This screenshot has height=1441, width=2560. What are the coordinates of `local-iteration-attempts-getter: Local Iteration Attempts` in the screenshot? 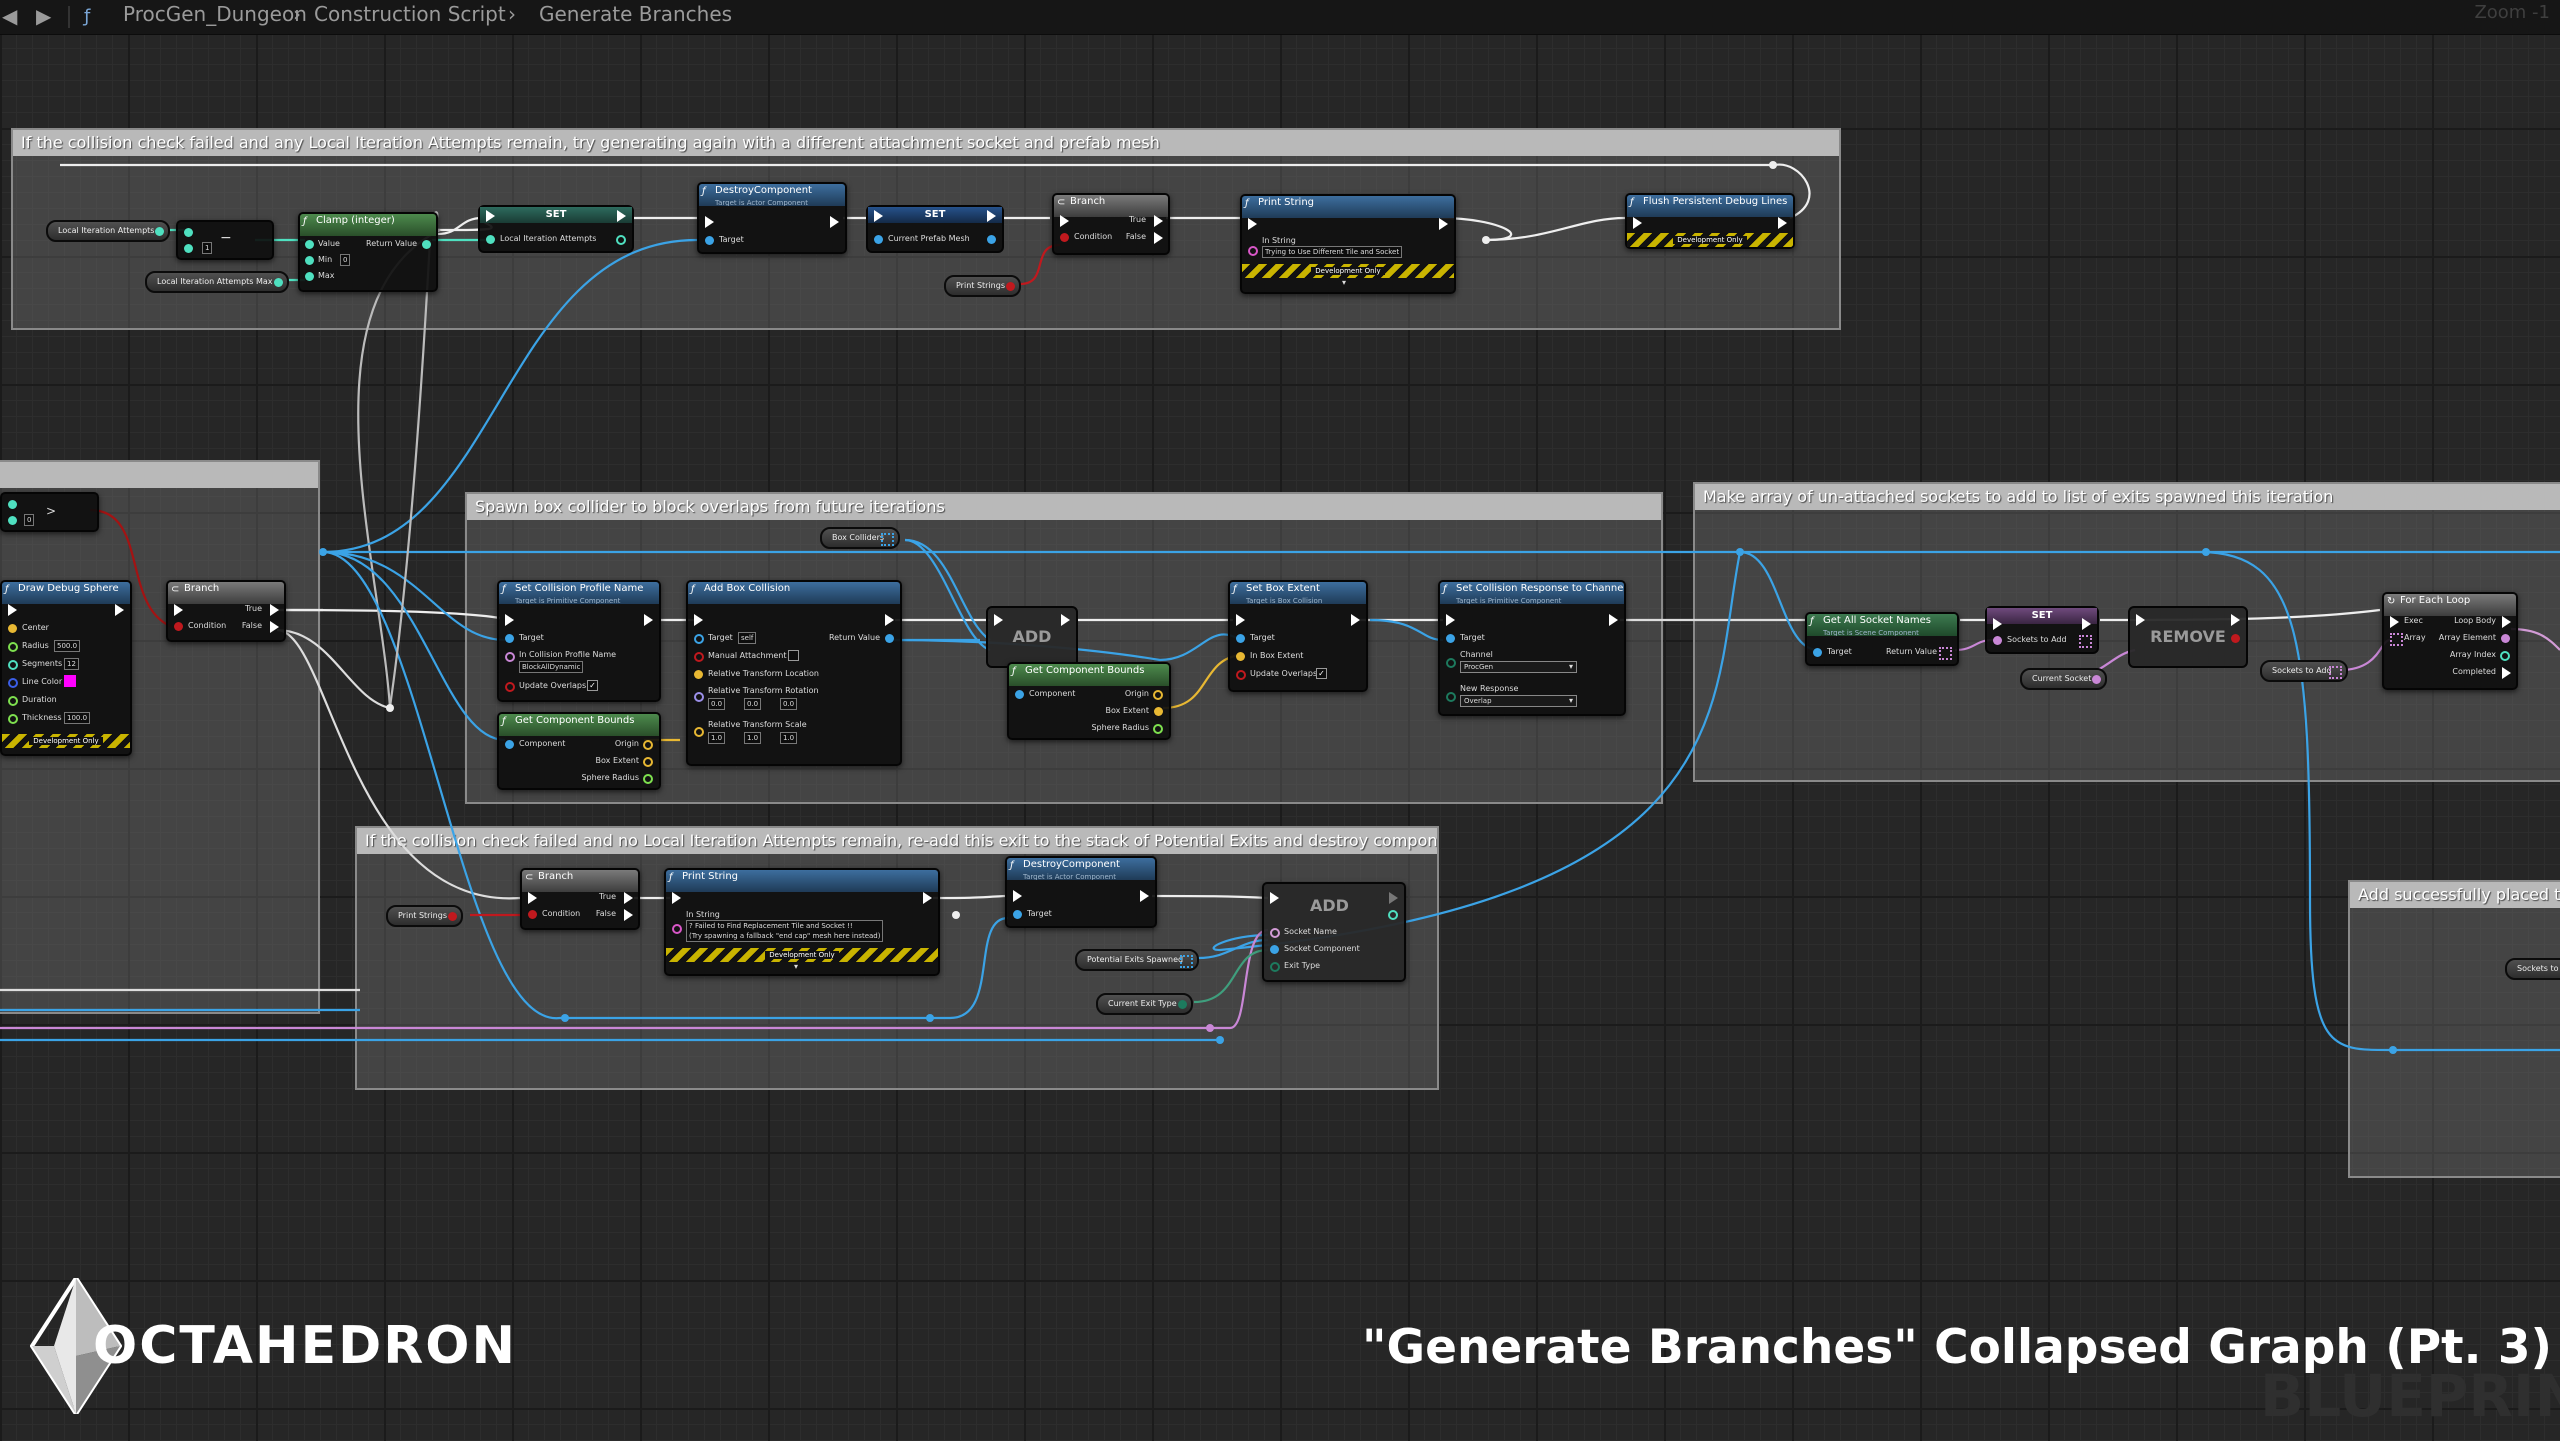 It's located at (108, 231).